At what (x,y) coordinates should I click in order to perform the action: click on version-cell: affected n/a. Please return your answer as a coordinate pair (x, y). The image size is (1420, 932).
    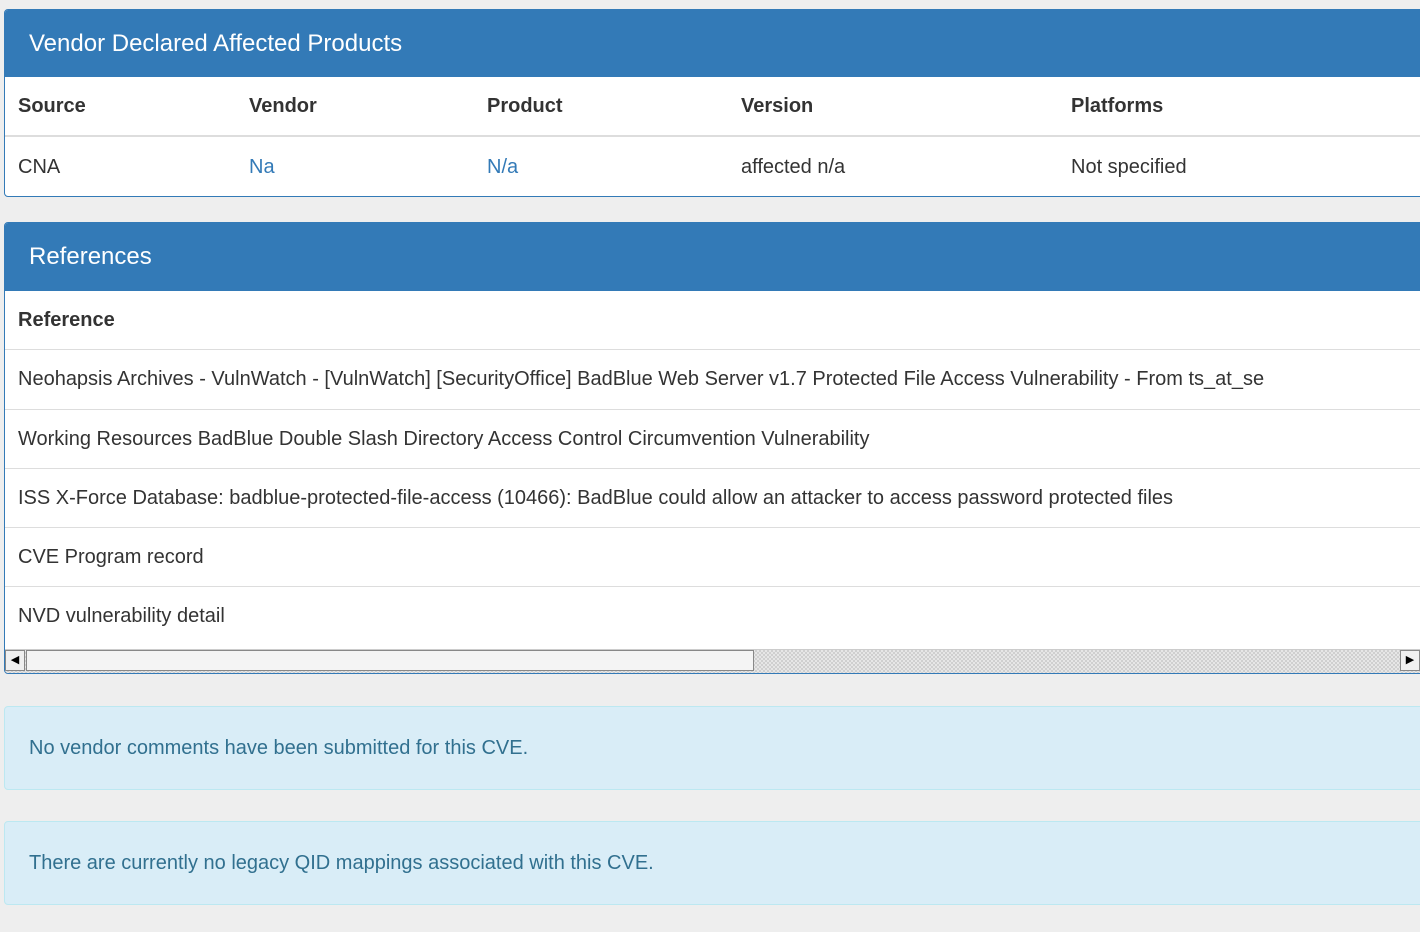
    Looking at the image, I should click on (793, 166).